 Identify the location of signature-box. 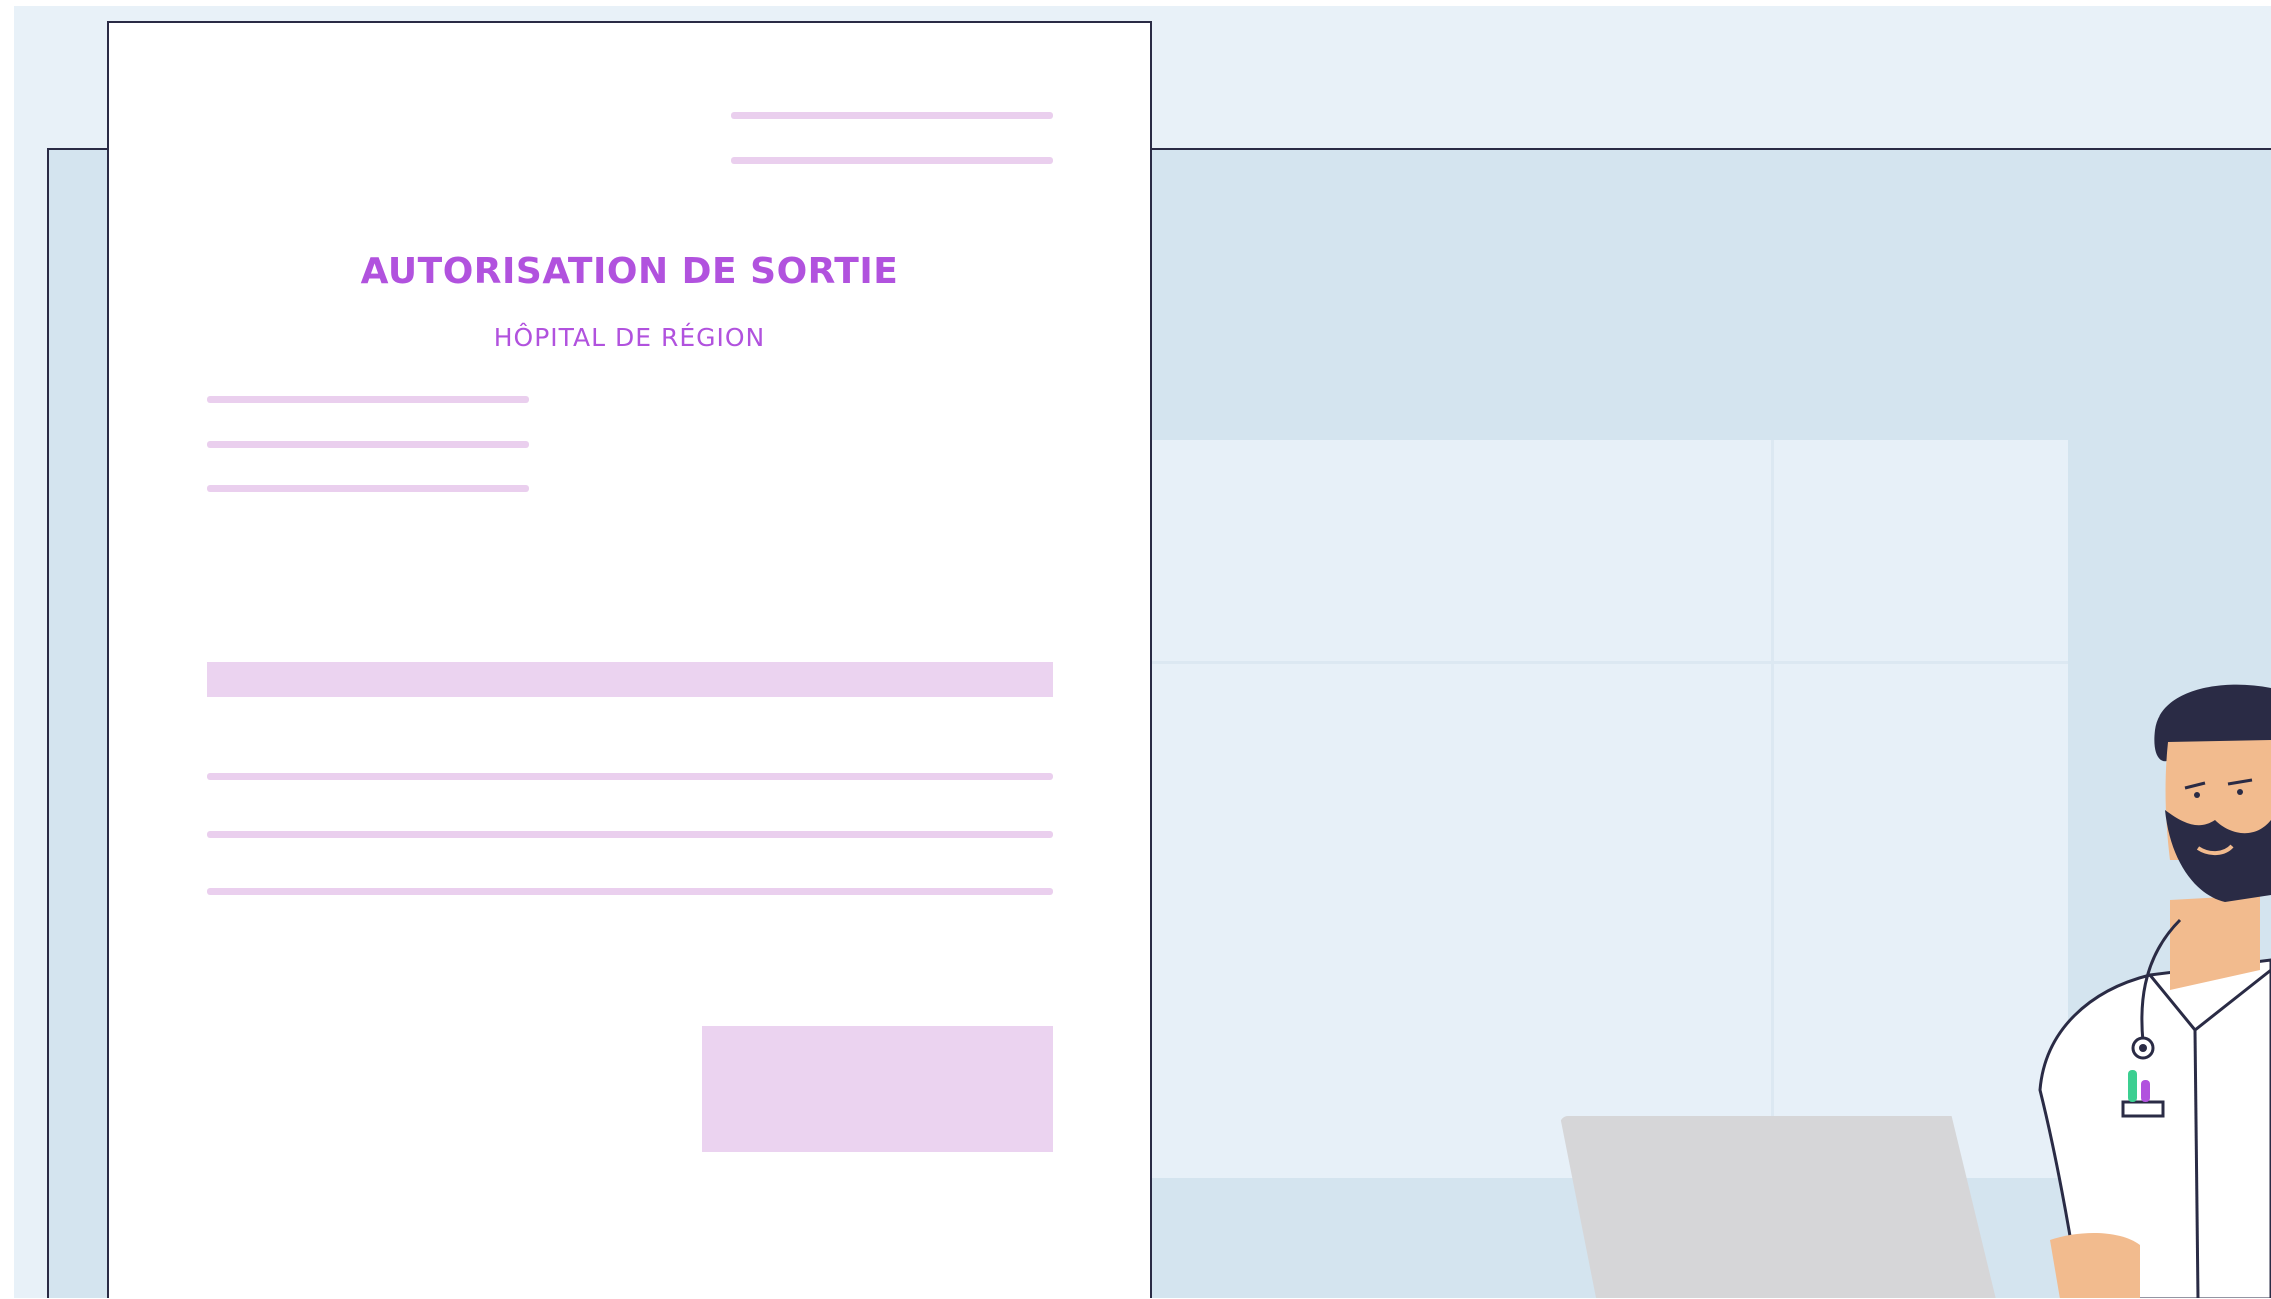
(877, 1089).